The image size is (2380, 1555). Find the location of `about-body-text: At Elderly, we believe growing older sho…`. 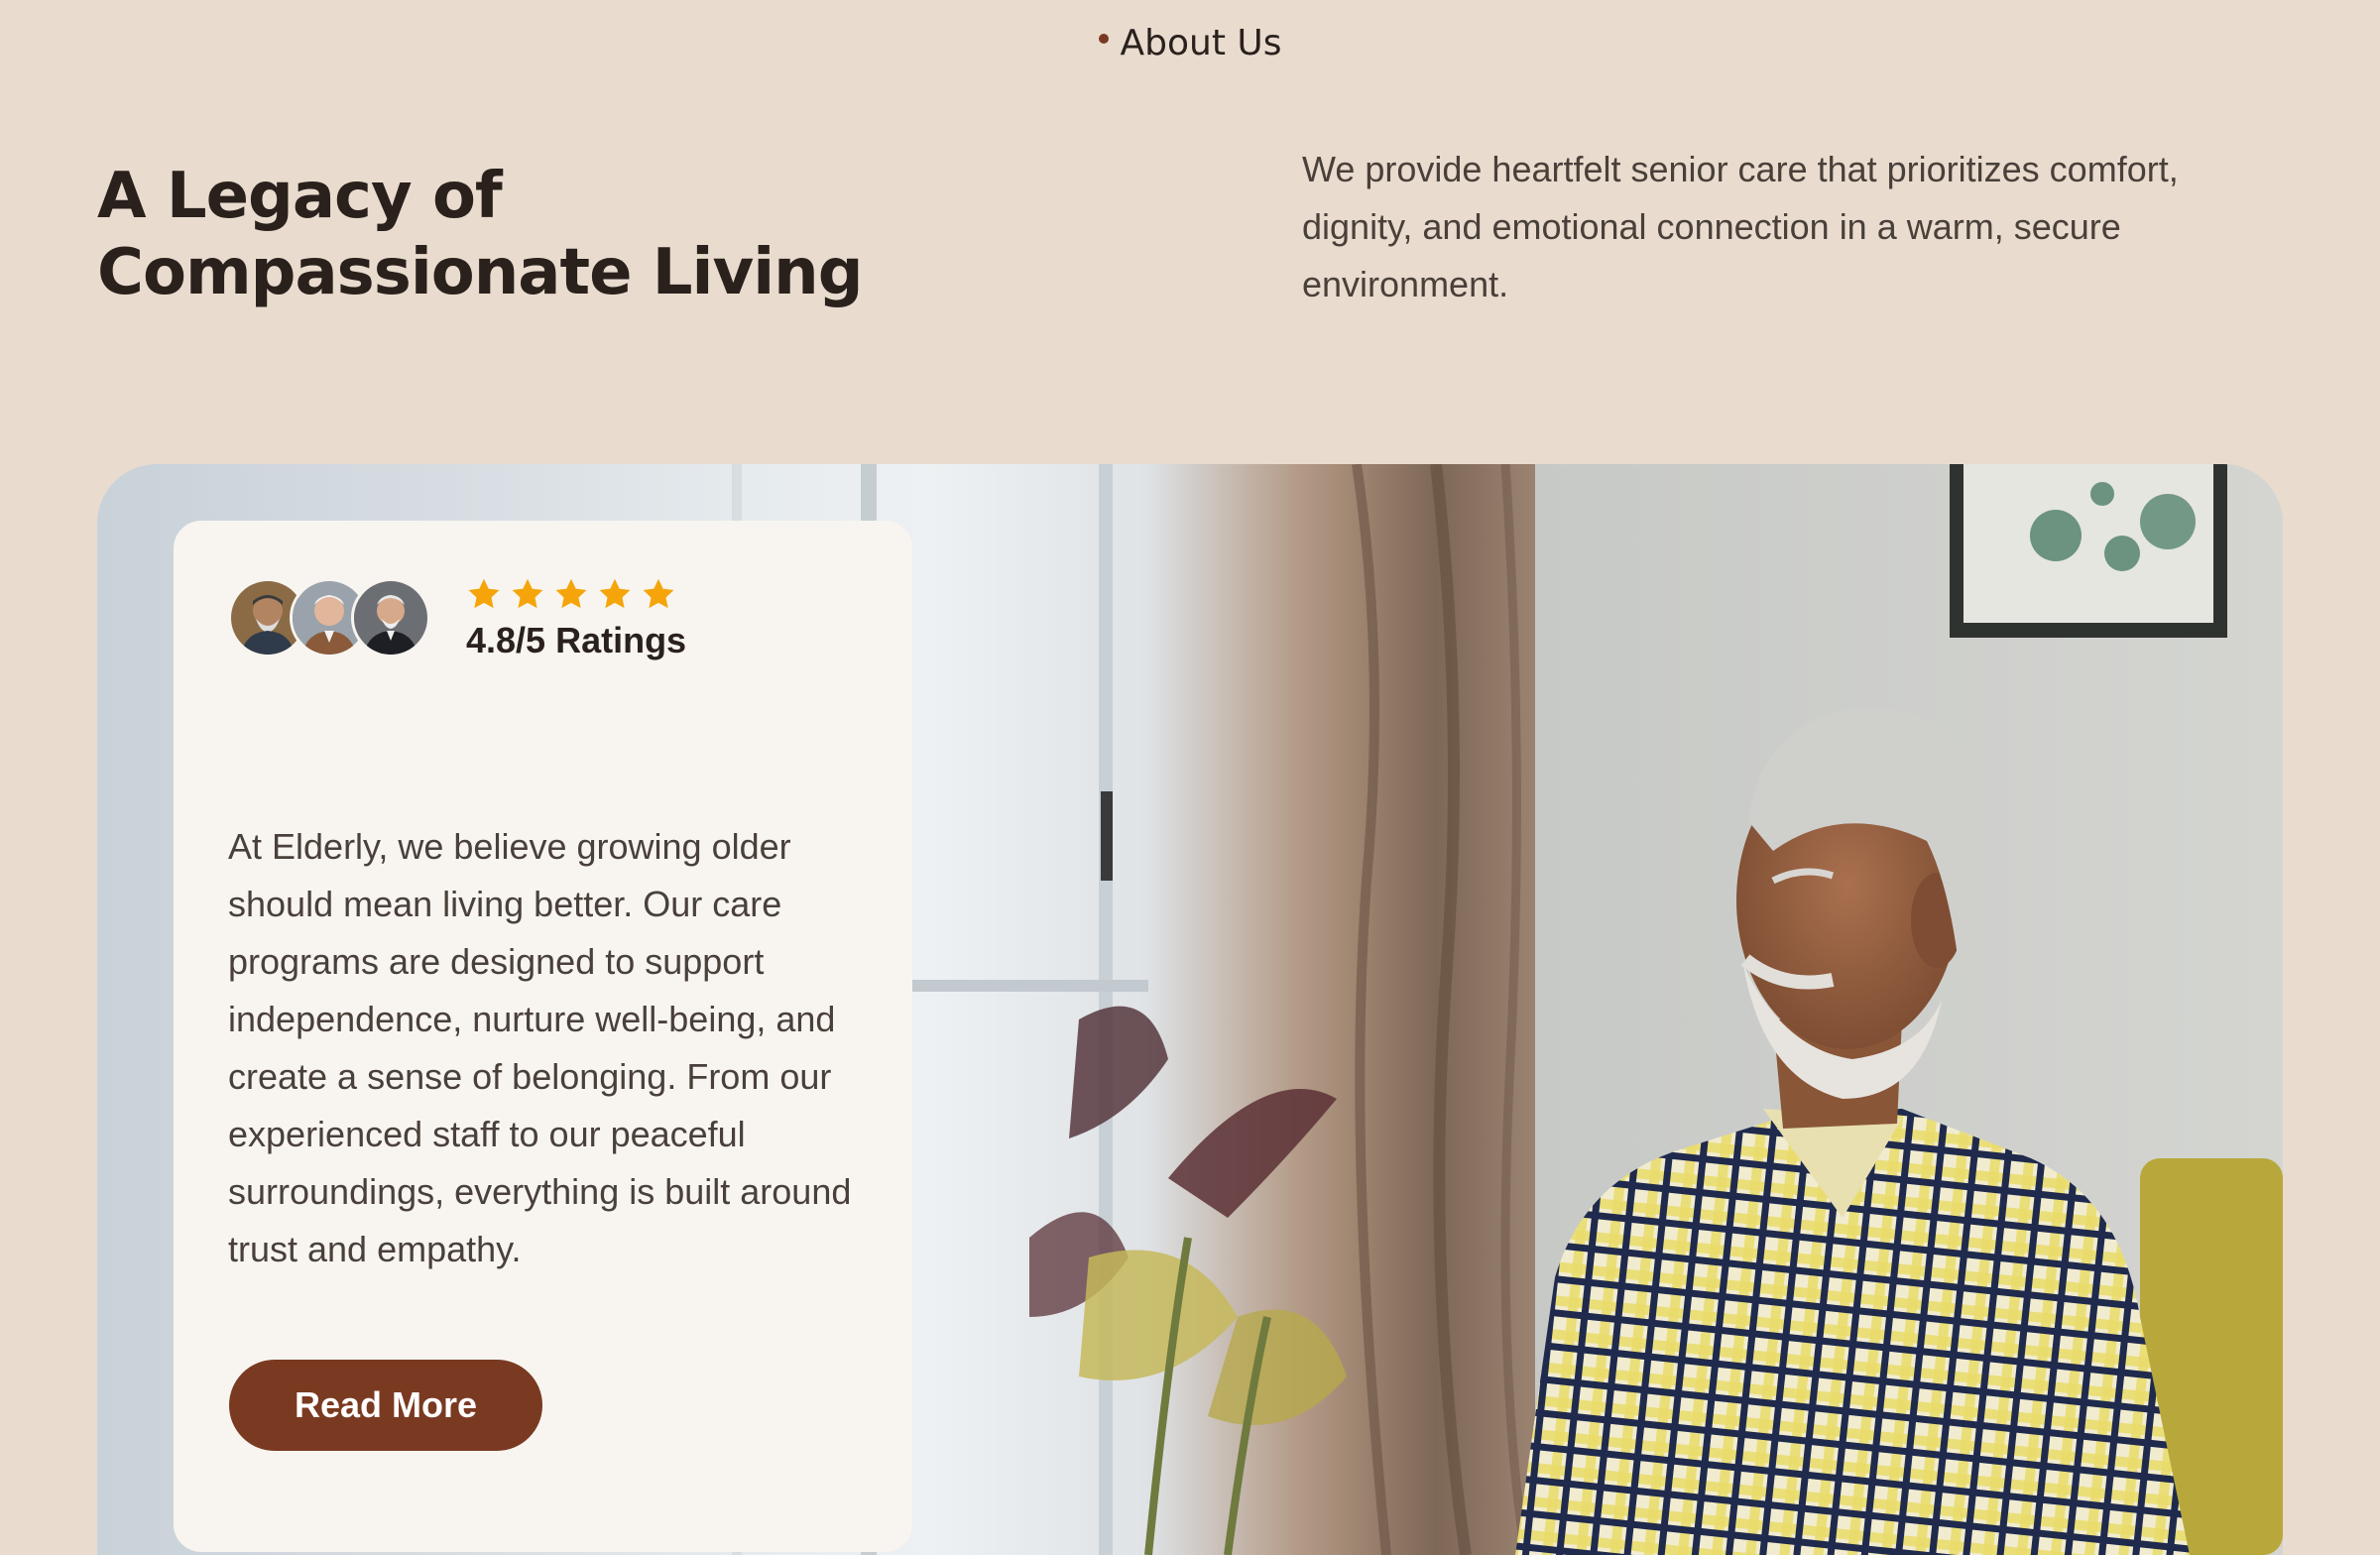

about-body-text: At Elderly, we believe growing older sho… is located at coordinates (540, 1047).